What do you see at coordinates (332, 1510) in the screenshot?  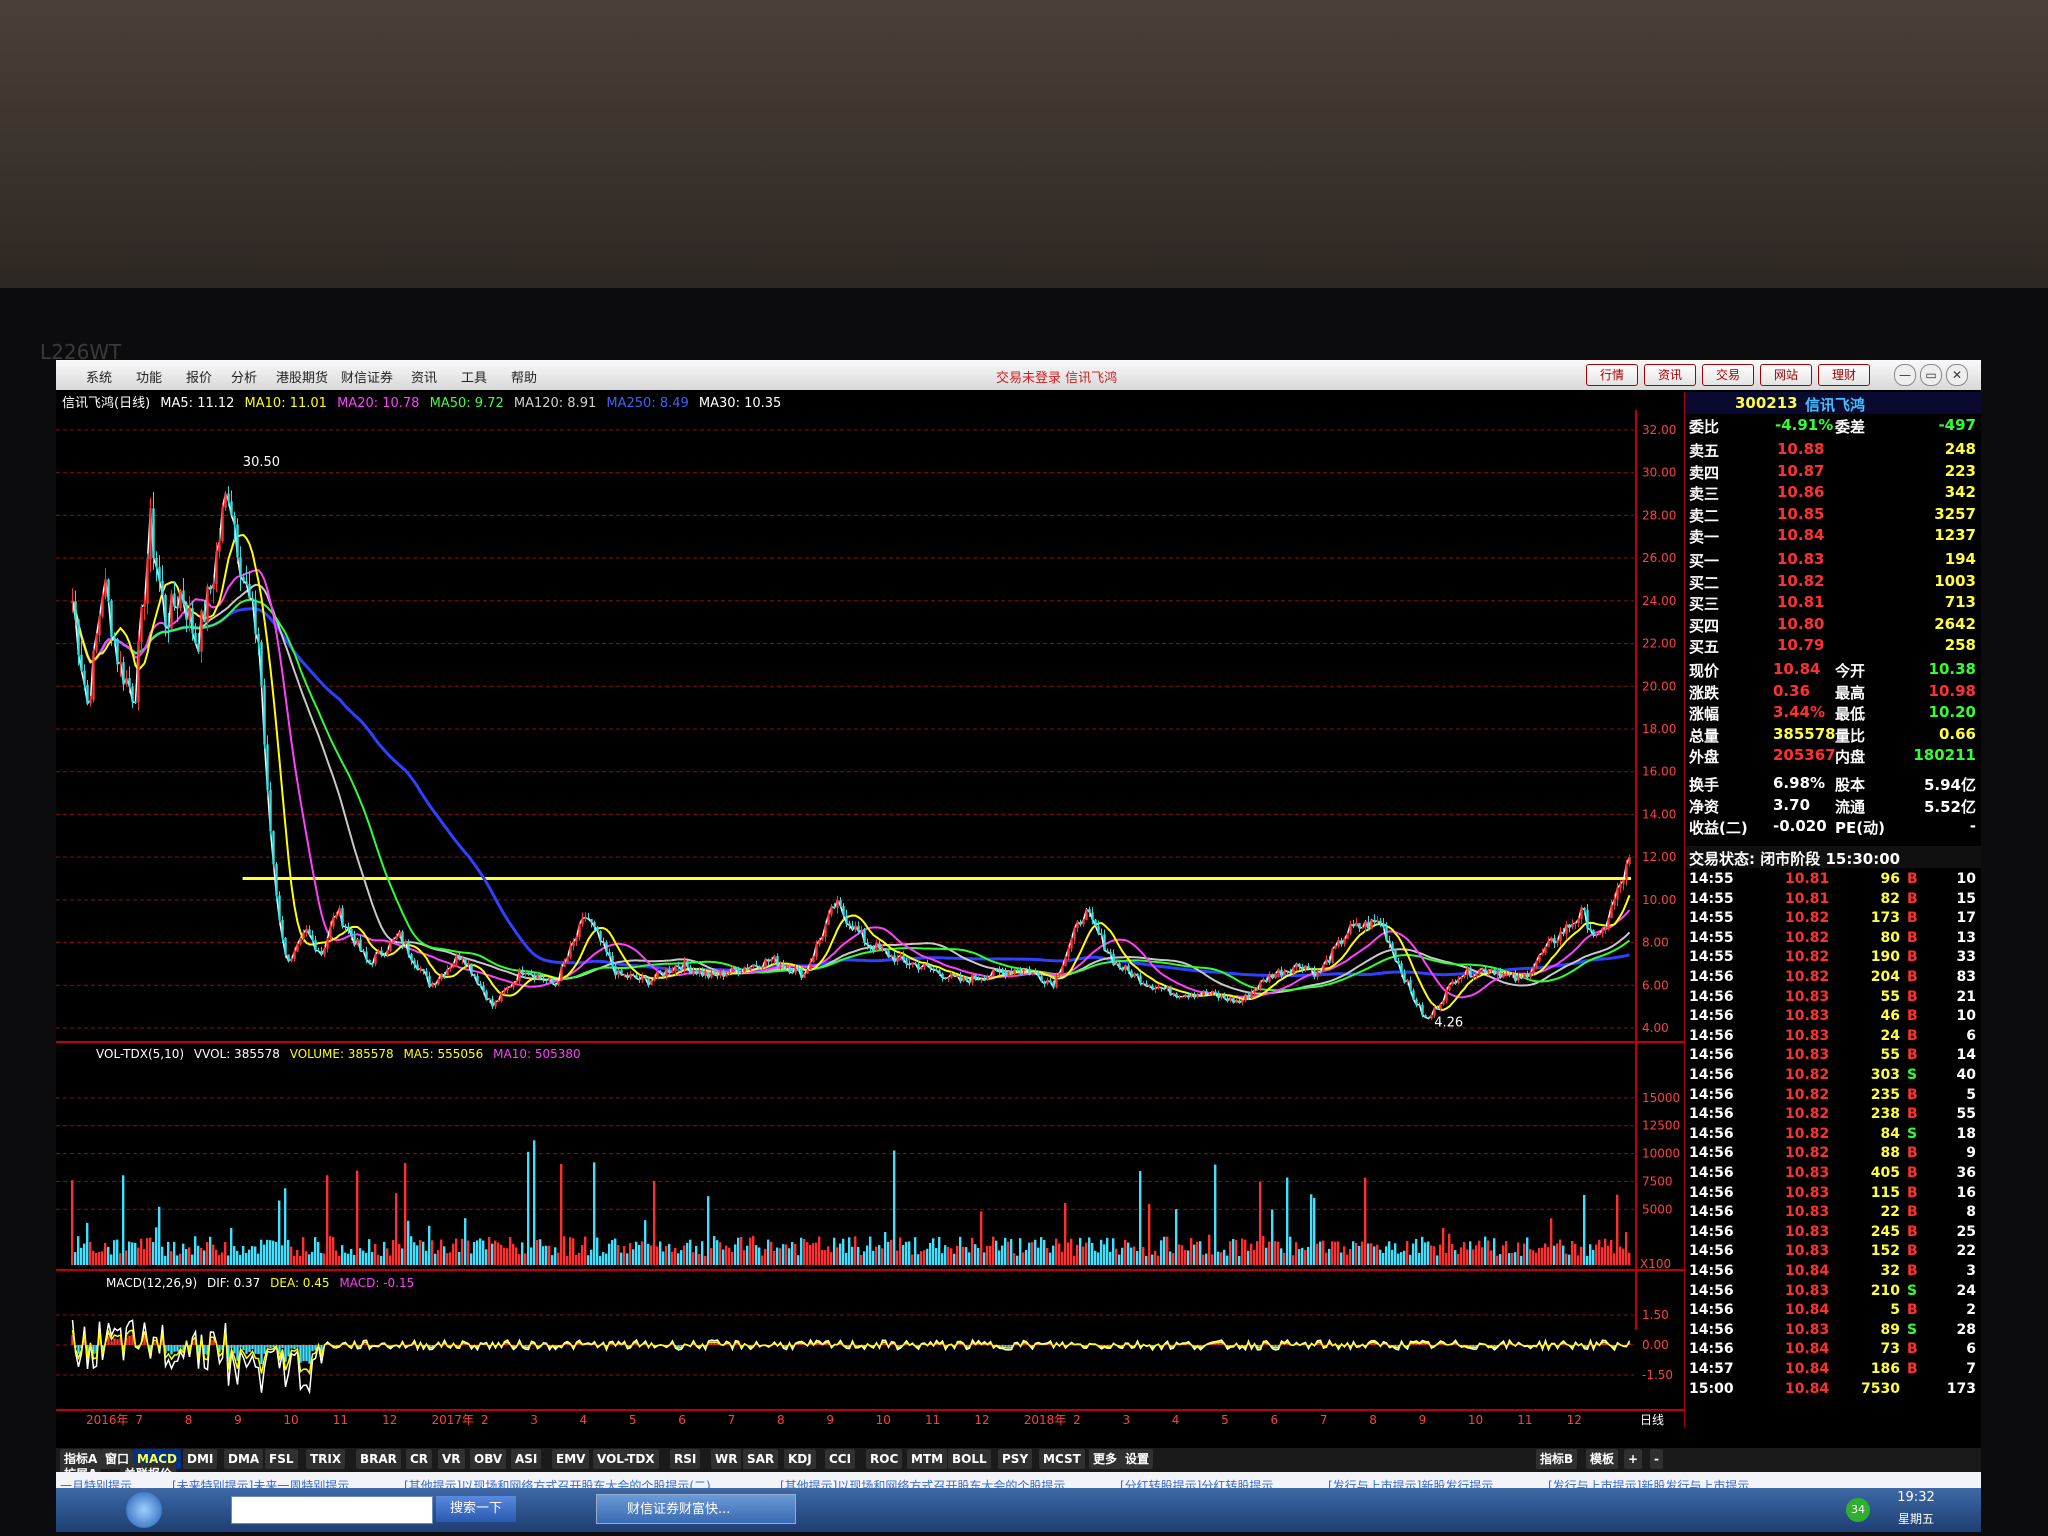 I see `search-input` at bounding box center [332, 1510].